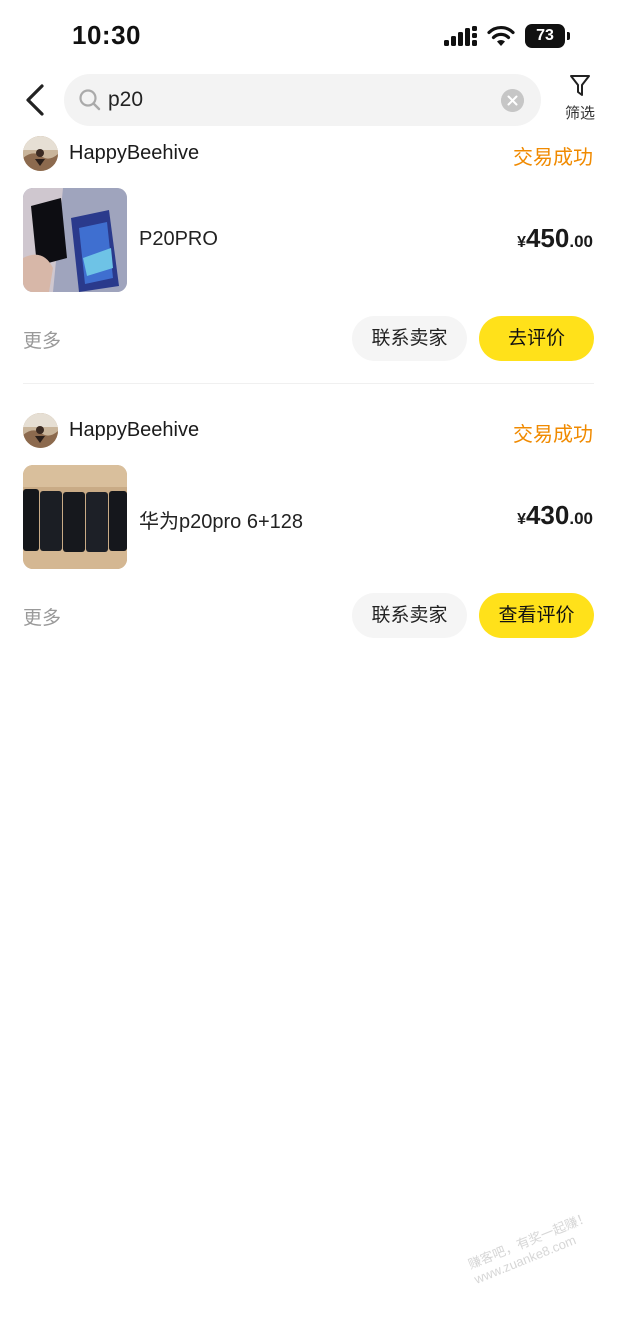 The width and height of the screenshot is (617, 1334). I want to click on product-title: 华为p20pro 6+128, so click(221, 519).